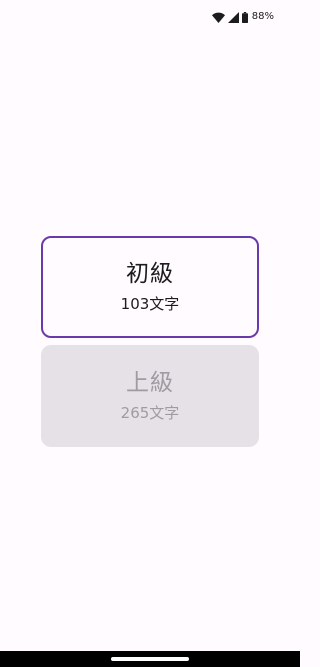  Describe the element at coordinates (150, 17) in the screenshot. I see `status-bar: 88%` at that location.